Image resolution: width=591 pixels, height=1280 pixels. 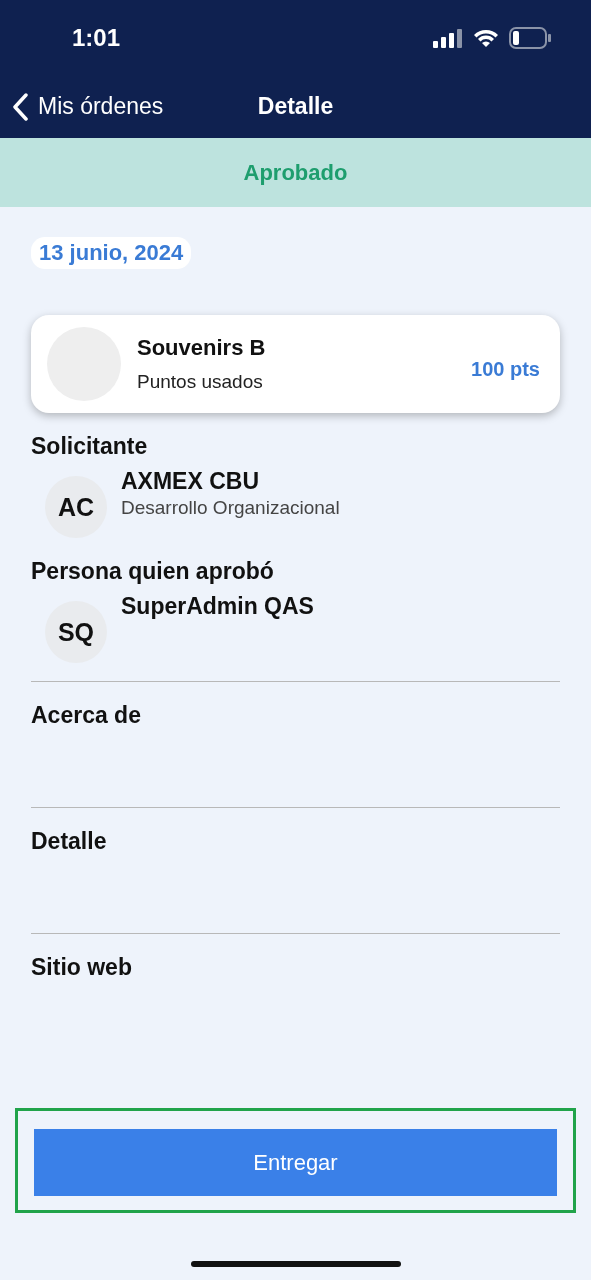 What do you see at coordinates (111, 253) in the screenshot?
I see `date-chip: 13 junio, 2024` at bounding box center [111, 253].